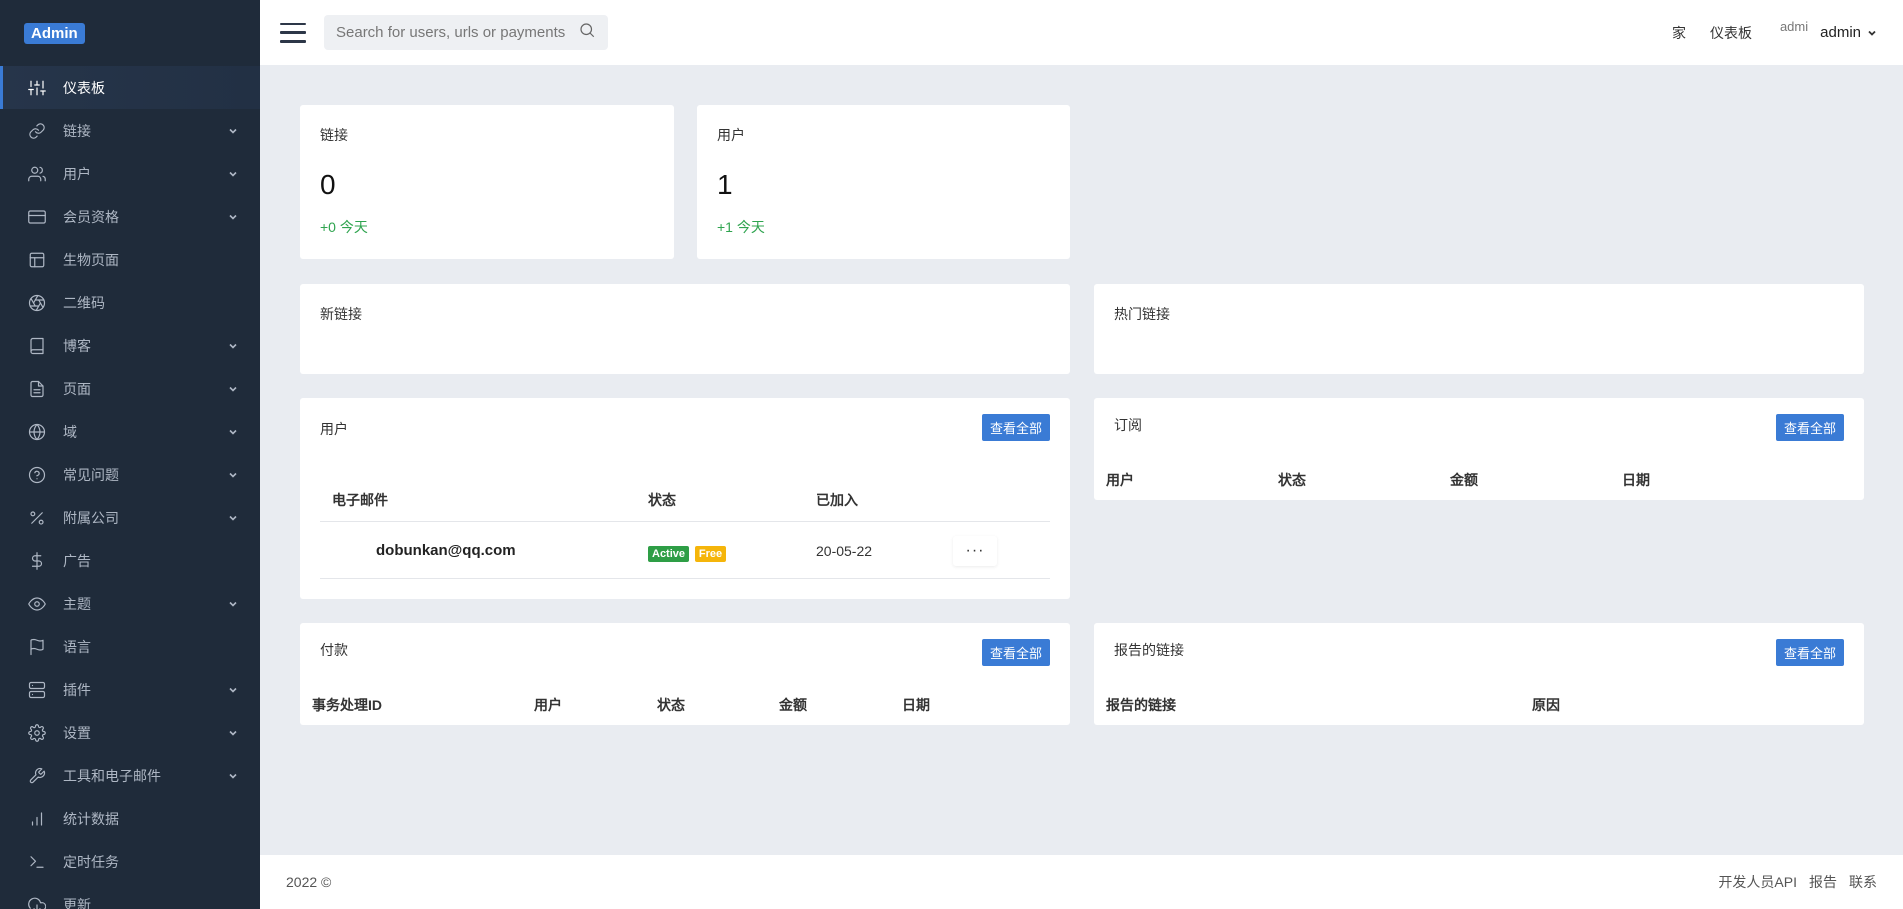  What do you see at coordinates (1015, 427) in the screenshot?
I see `view-all-users-button: 查看全部` at bounding box center [1015, 427].